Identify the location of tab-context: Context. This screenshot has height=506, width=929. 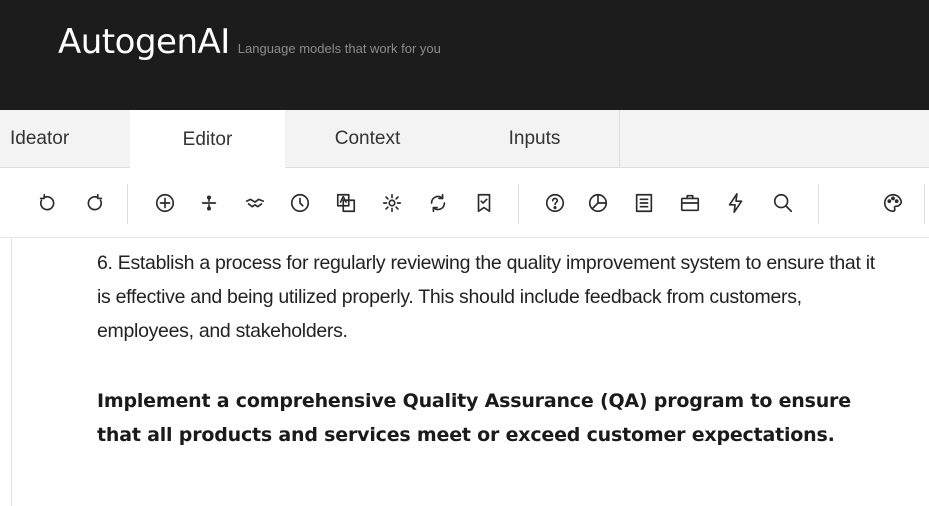
(367, 139).